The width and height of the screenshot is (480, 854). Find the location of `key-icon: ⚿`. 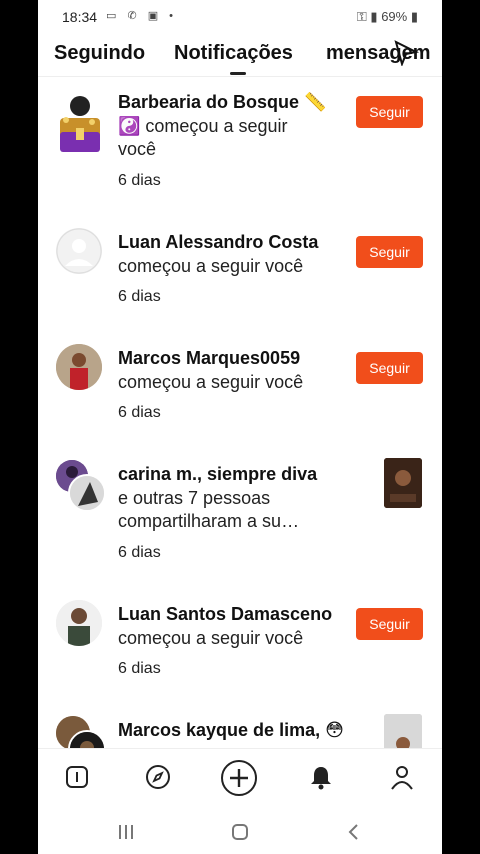

key-icon: ⚿ is located at coordinates (361, 16).